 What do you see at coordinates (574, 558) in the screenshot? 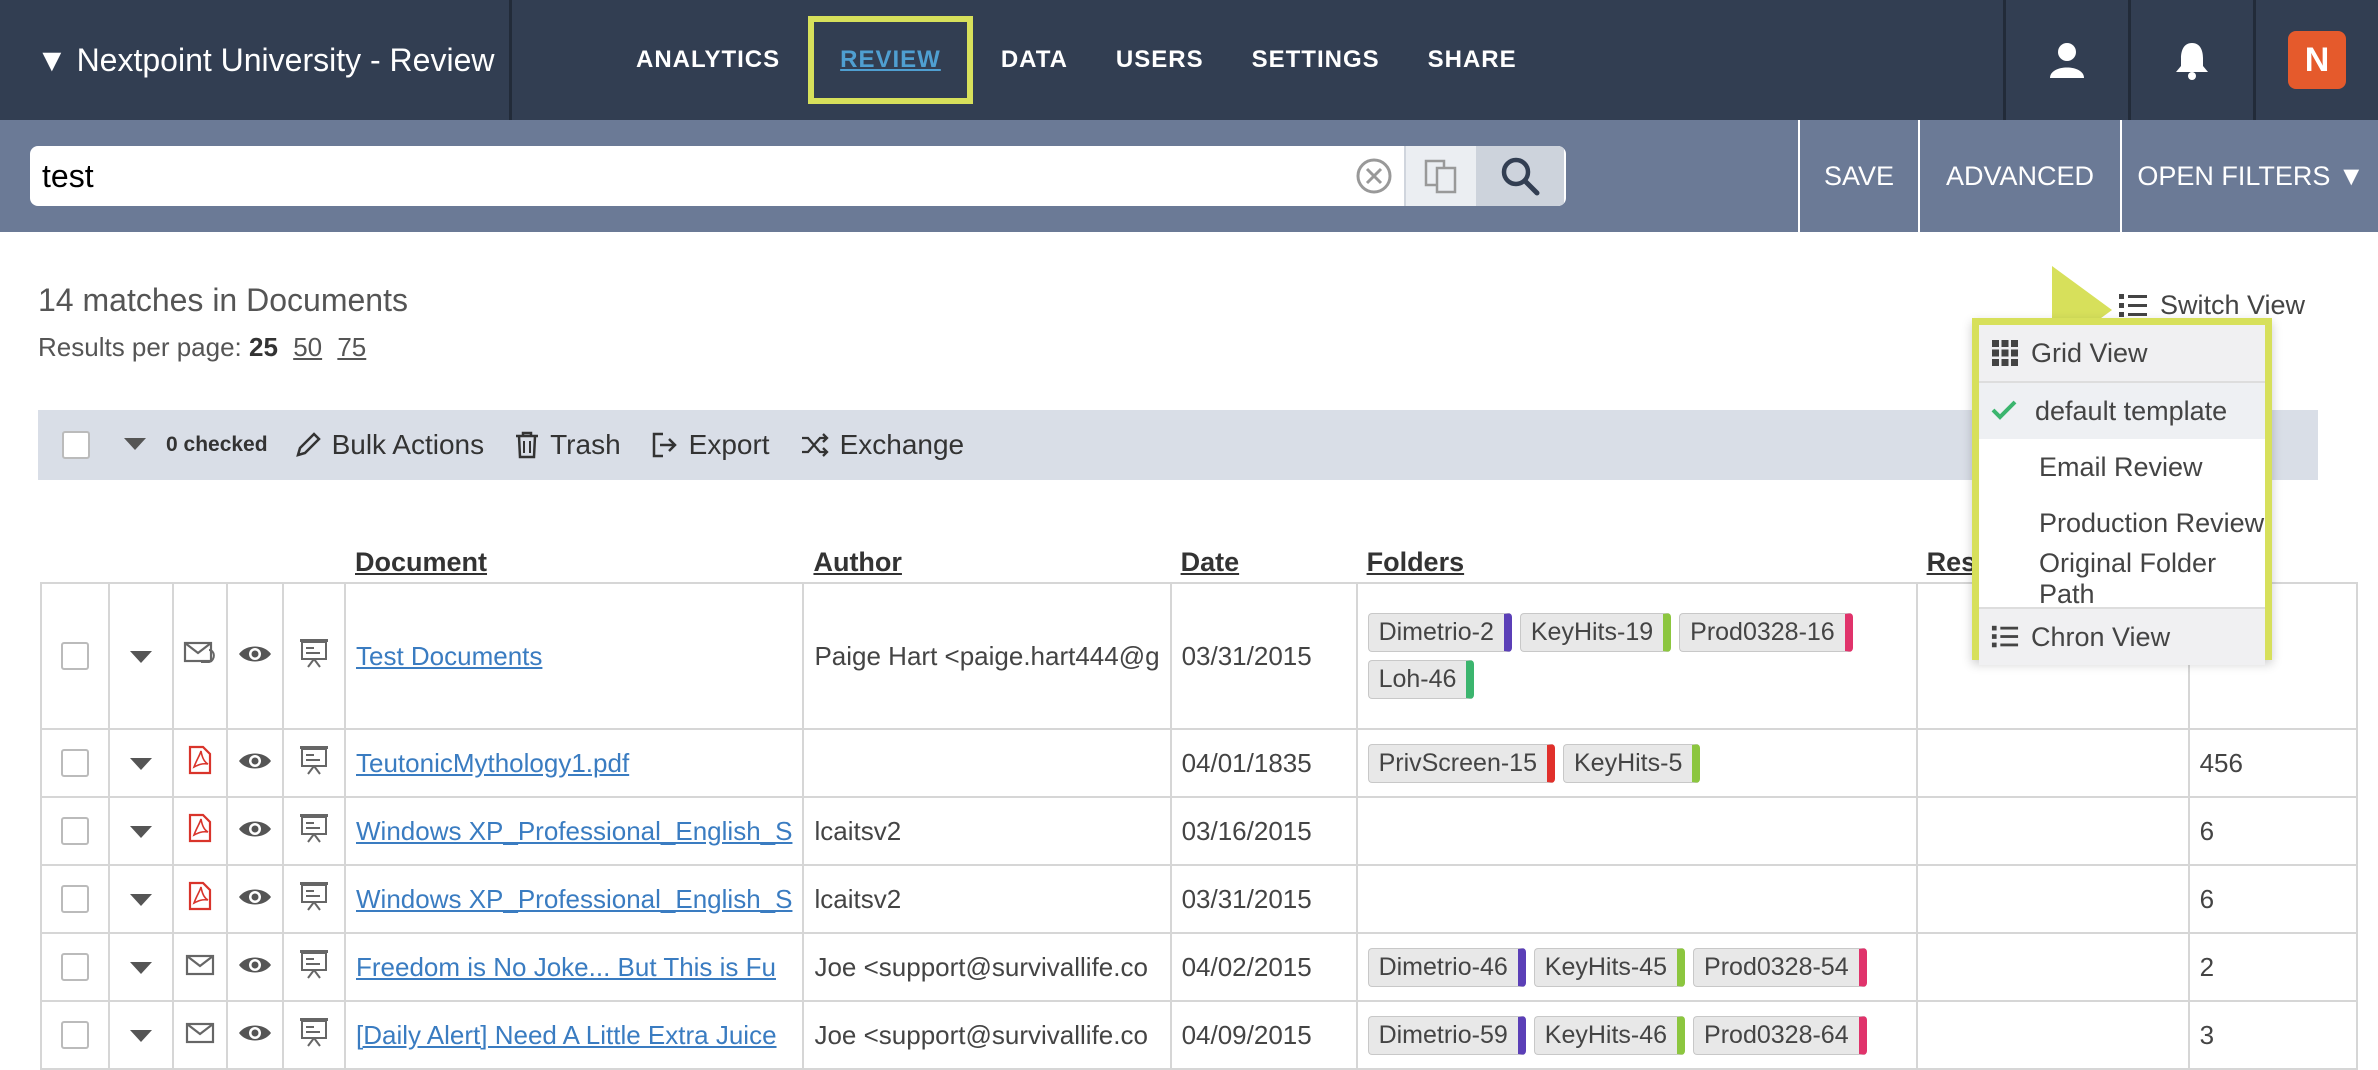
I see `col-document: Document` at bounding box center [574, 558].